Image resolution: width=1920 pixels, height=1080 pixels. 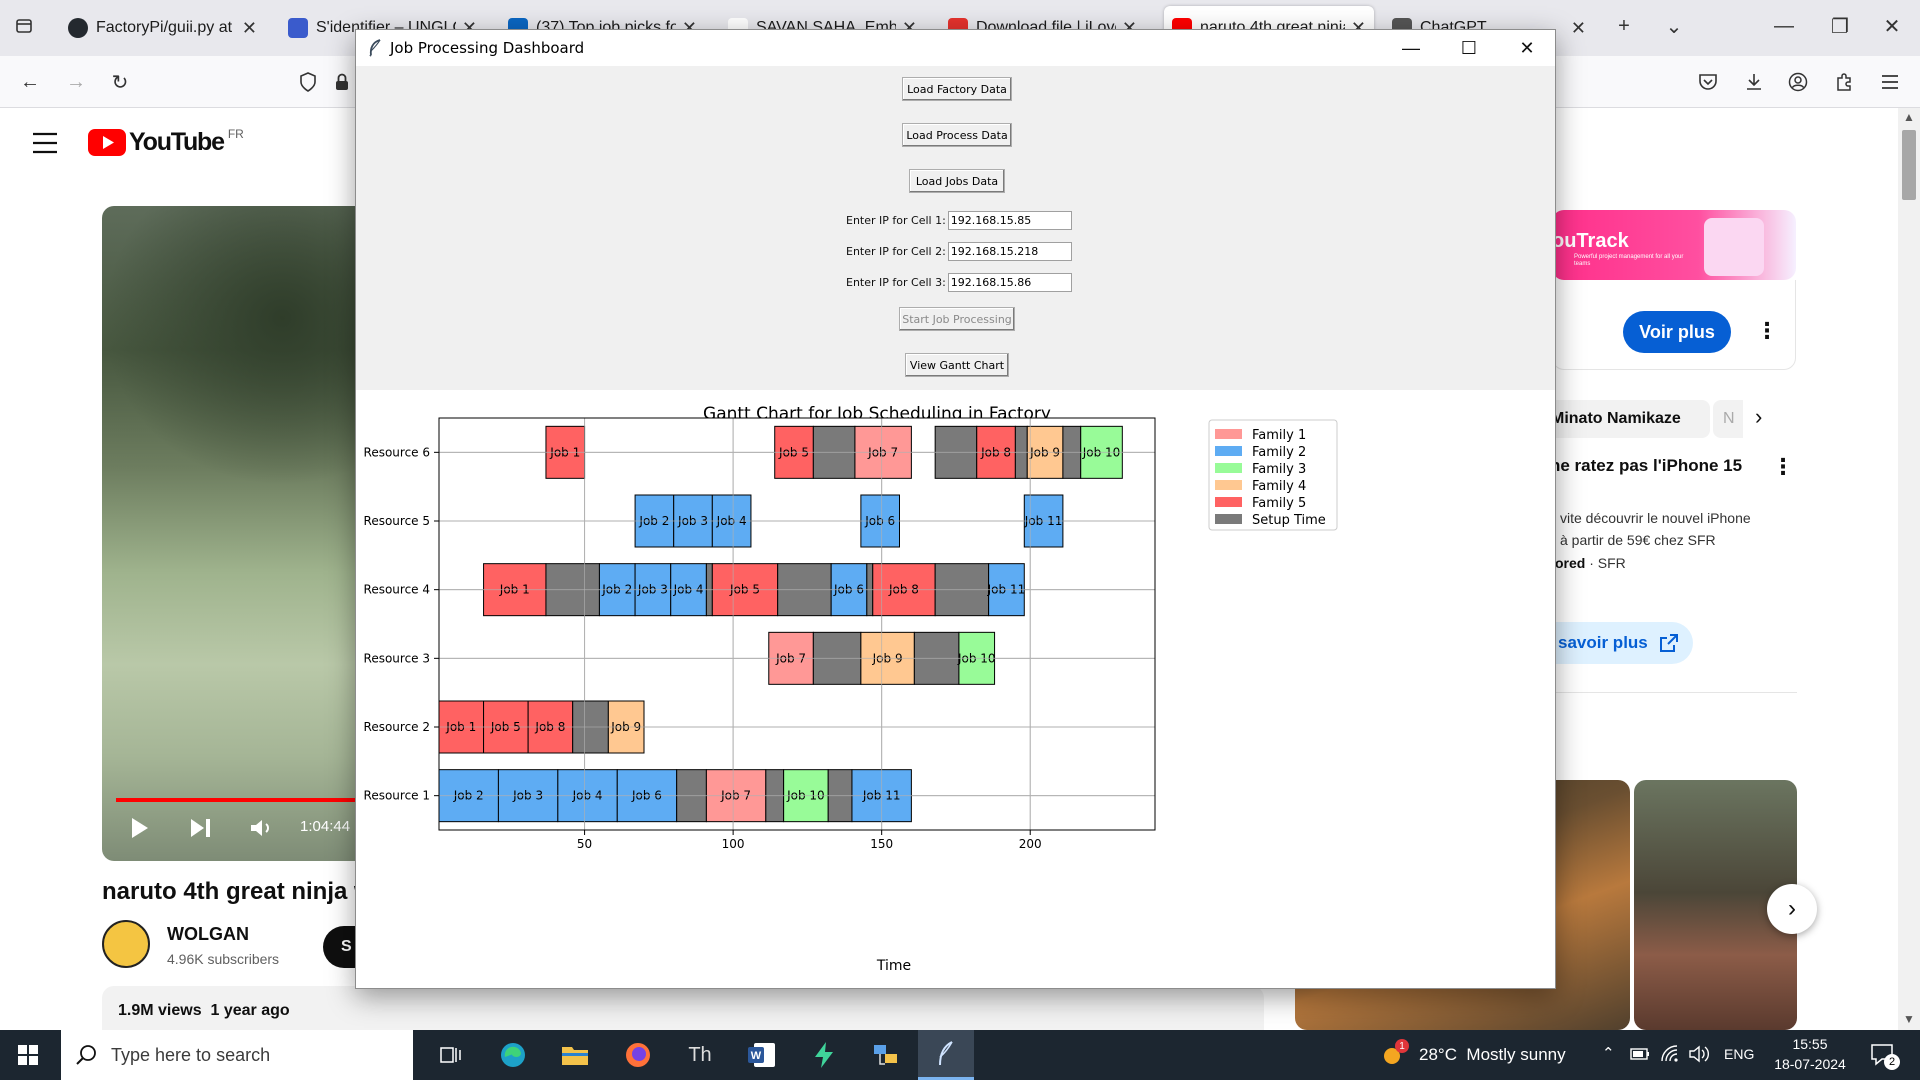 I want to click on account-icon, so click(x=1798, y=82).